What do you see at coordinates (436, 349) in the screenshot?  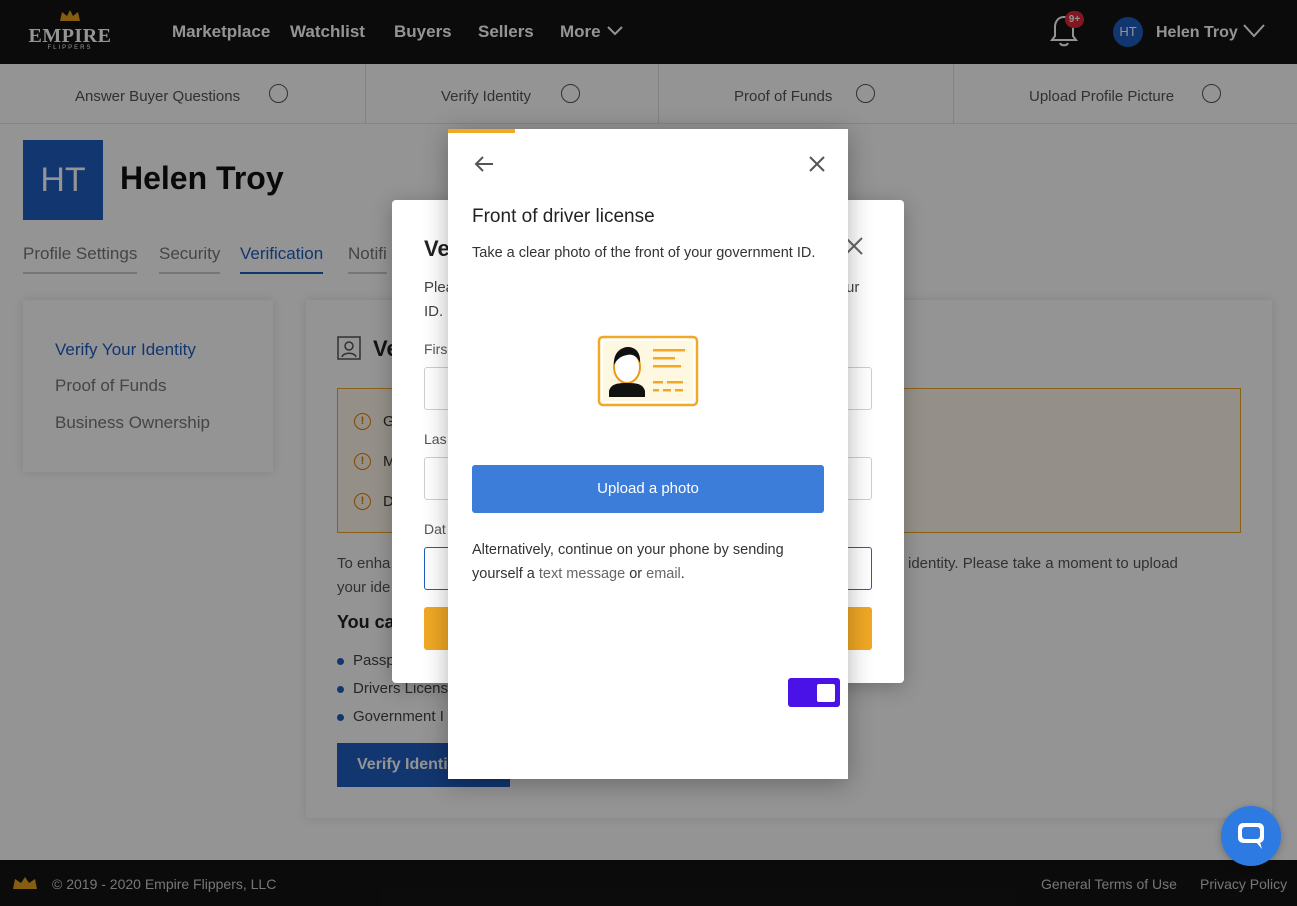 I see `first-name-label: Firs` at bounding box center [436, 349].